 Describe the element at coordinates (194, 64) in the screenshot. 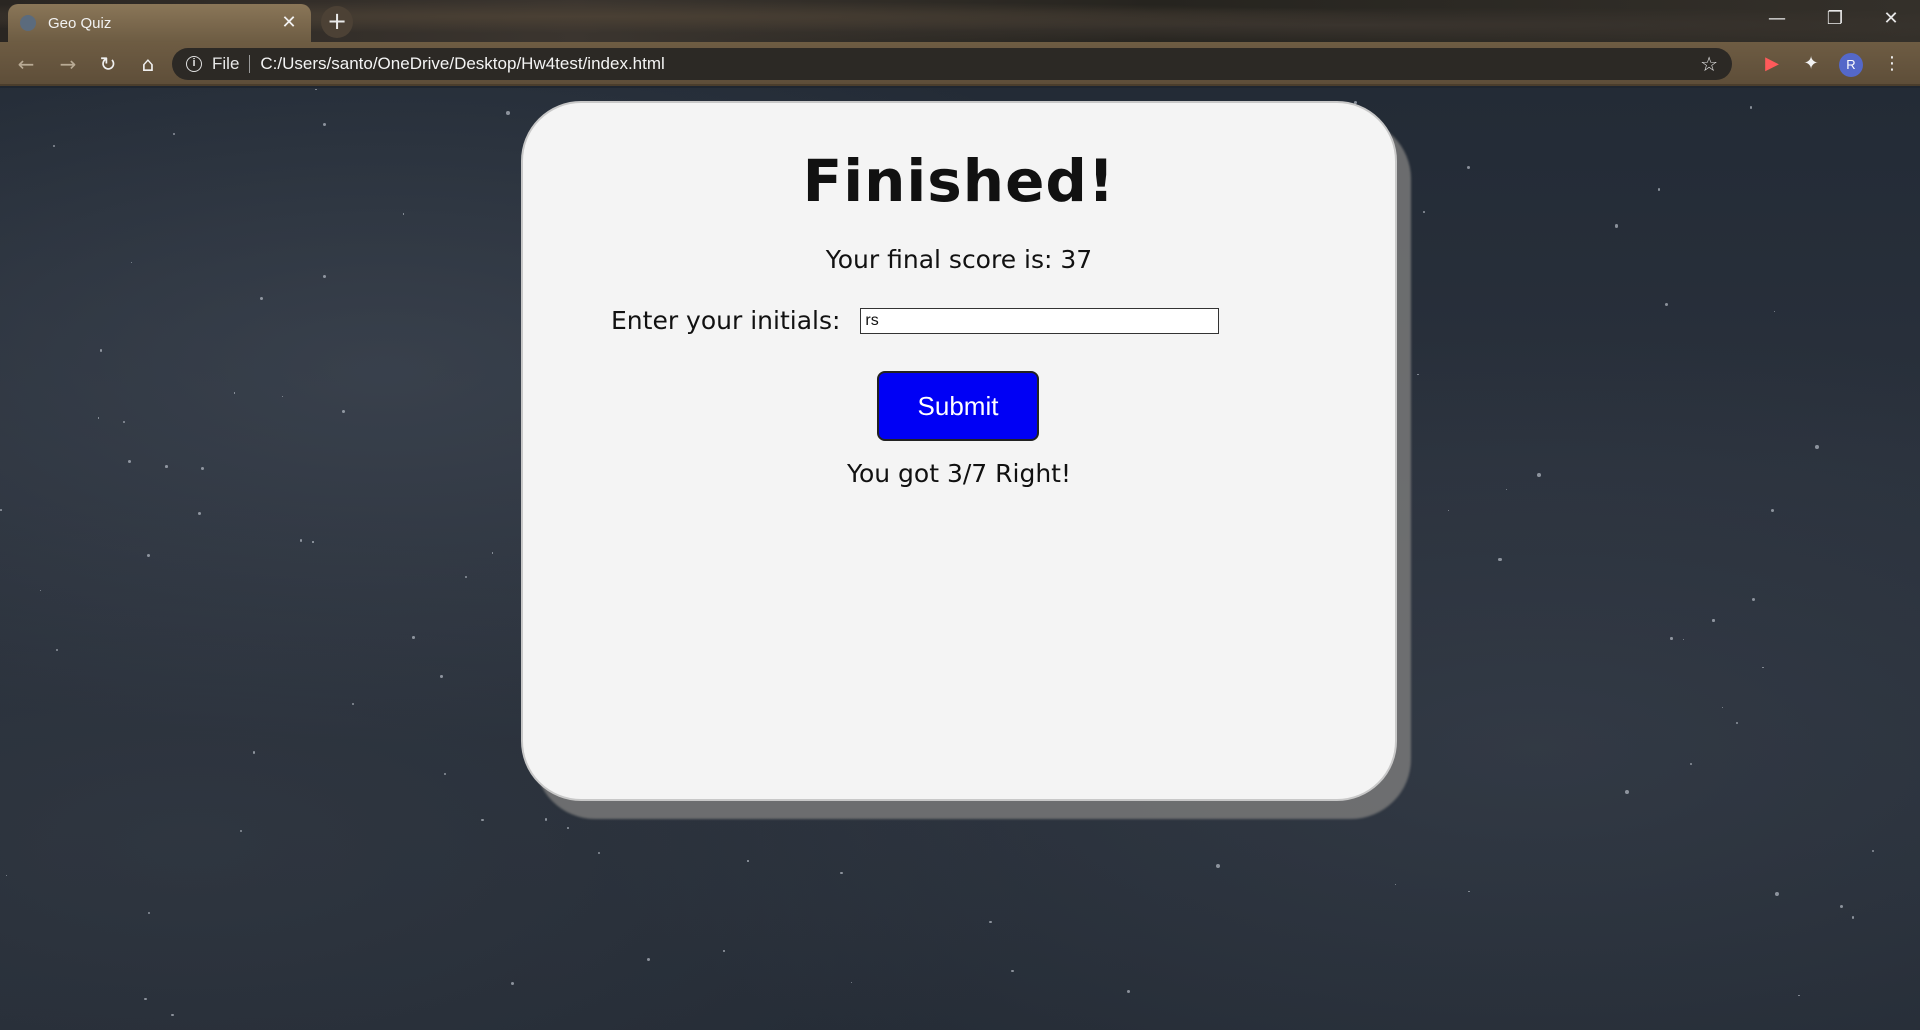

I see `info-icon: i` at that location.